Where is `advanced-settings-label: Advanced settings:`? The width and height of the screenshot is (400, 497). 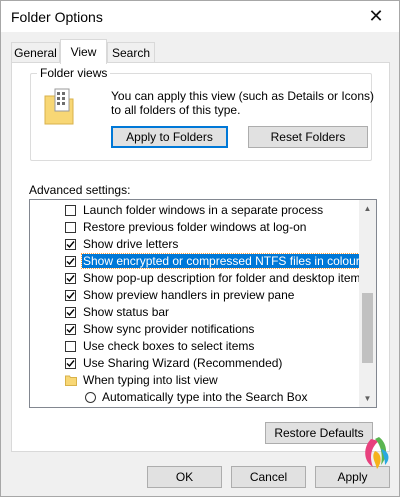
advanced-settings-label: Advanced settings: is located at coordinates (80, 190).